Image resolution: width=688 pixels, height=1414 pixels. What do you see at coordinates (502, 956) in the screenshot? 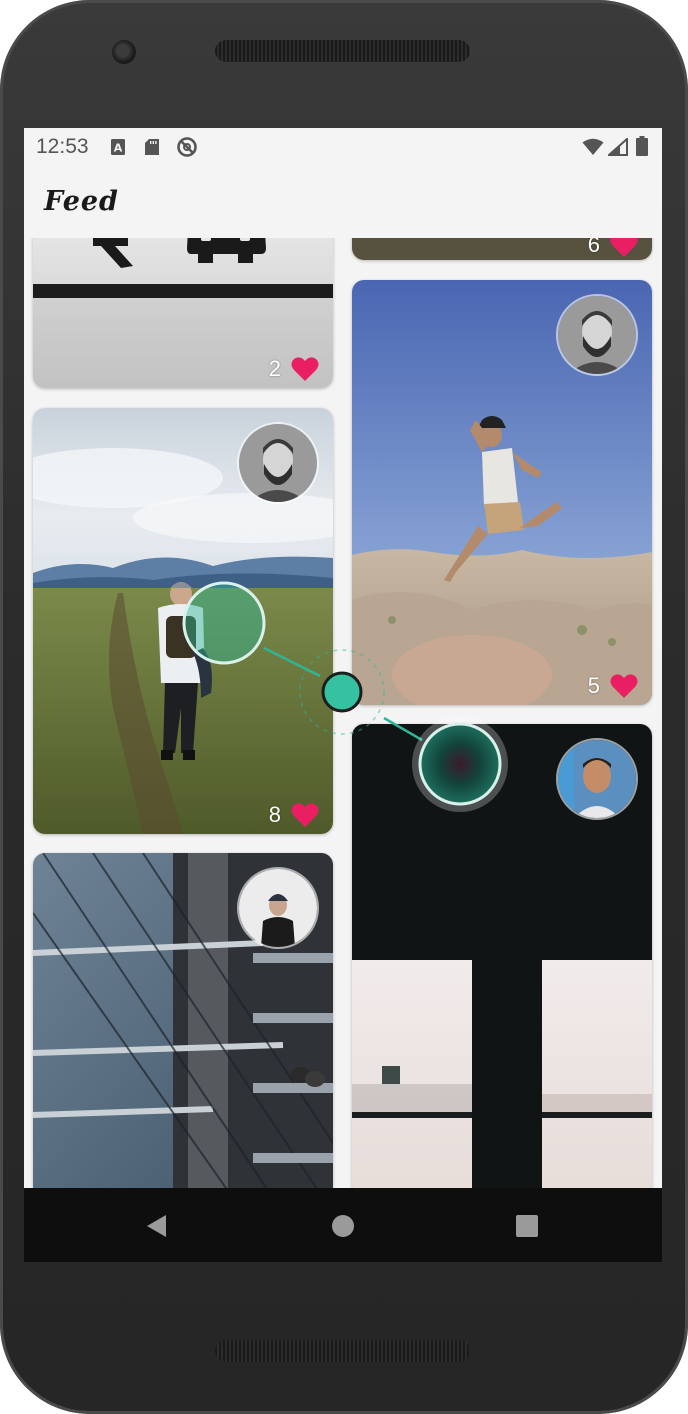
I see `feed-card-dark-window` at bounding box center [502, 956].